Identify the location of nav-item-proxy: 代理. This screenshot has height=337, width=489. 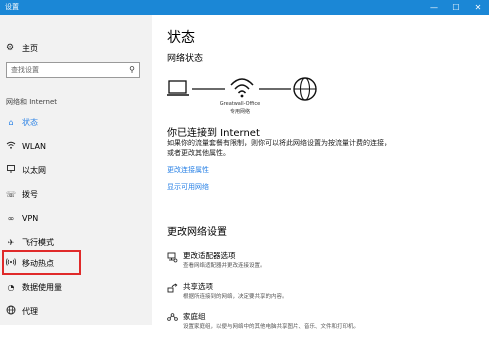
(22, 311).